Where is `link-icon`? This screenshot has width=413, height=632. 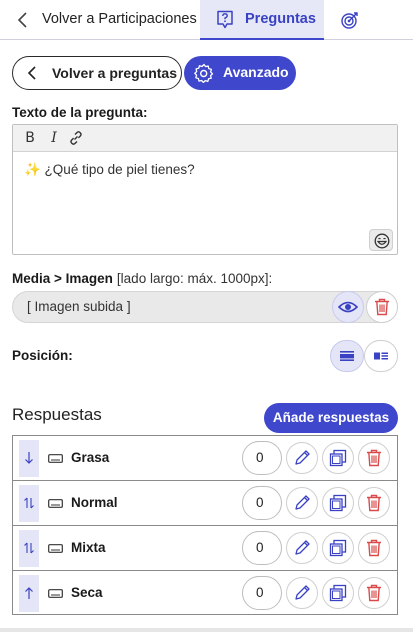
link-icon is located at coordinates (76, 138).